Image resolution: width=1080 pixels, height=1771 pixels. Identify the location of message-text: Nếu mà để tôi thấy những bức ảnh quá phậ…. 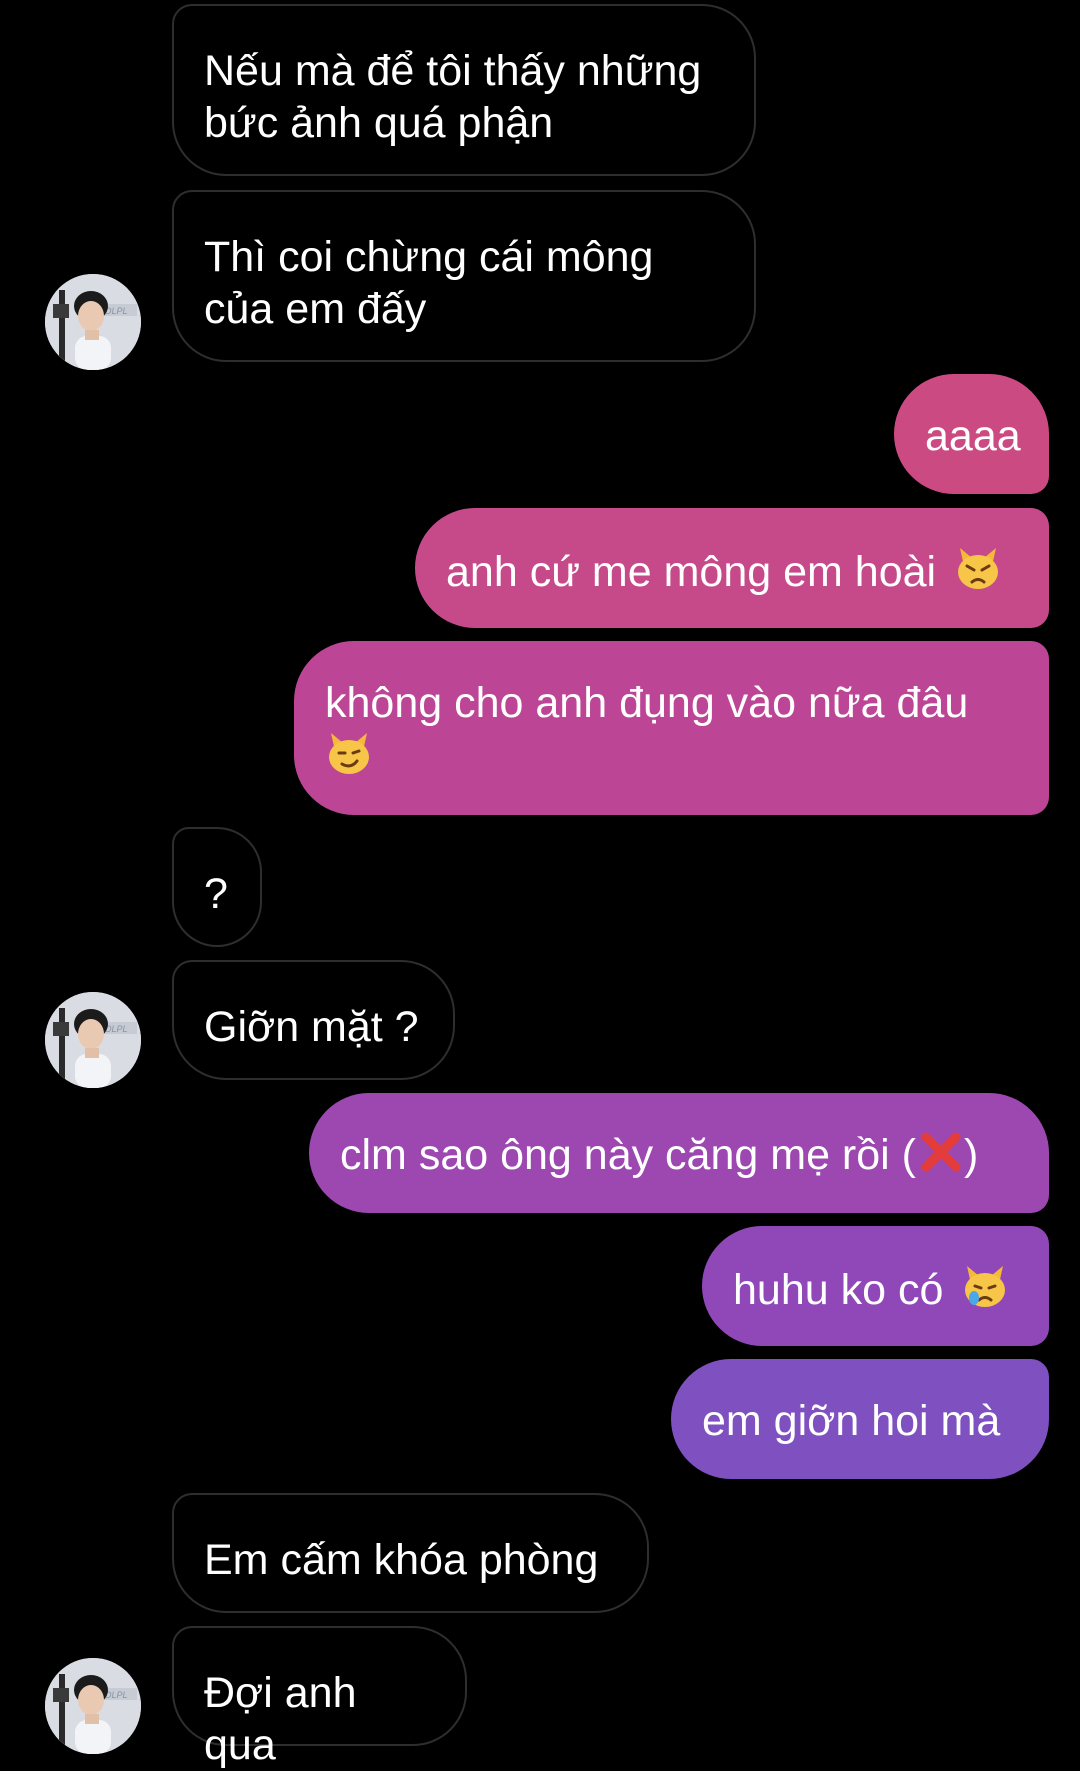
(453, 97).